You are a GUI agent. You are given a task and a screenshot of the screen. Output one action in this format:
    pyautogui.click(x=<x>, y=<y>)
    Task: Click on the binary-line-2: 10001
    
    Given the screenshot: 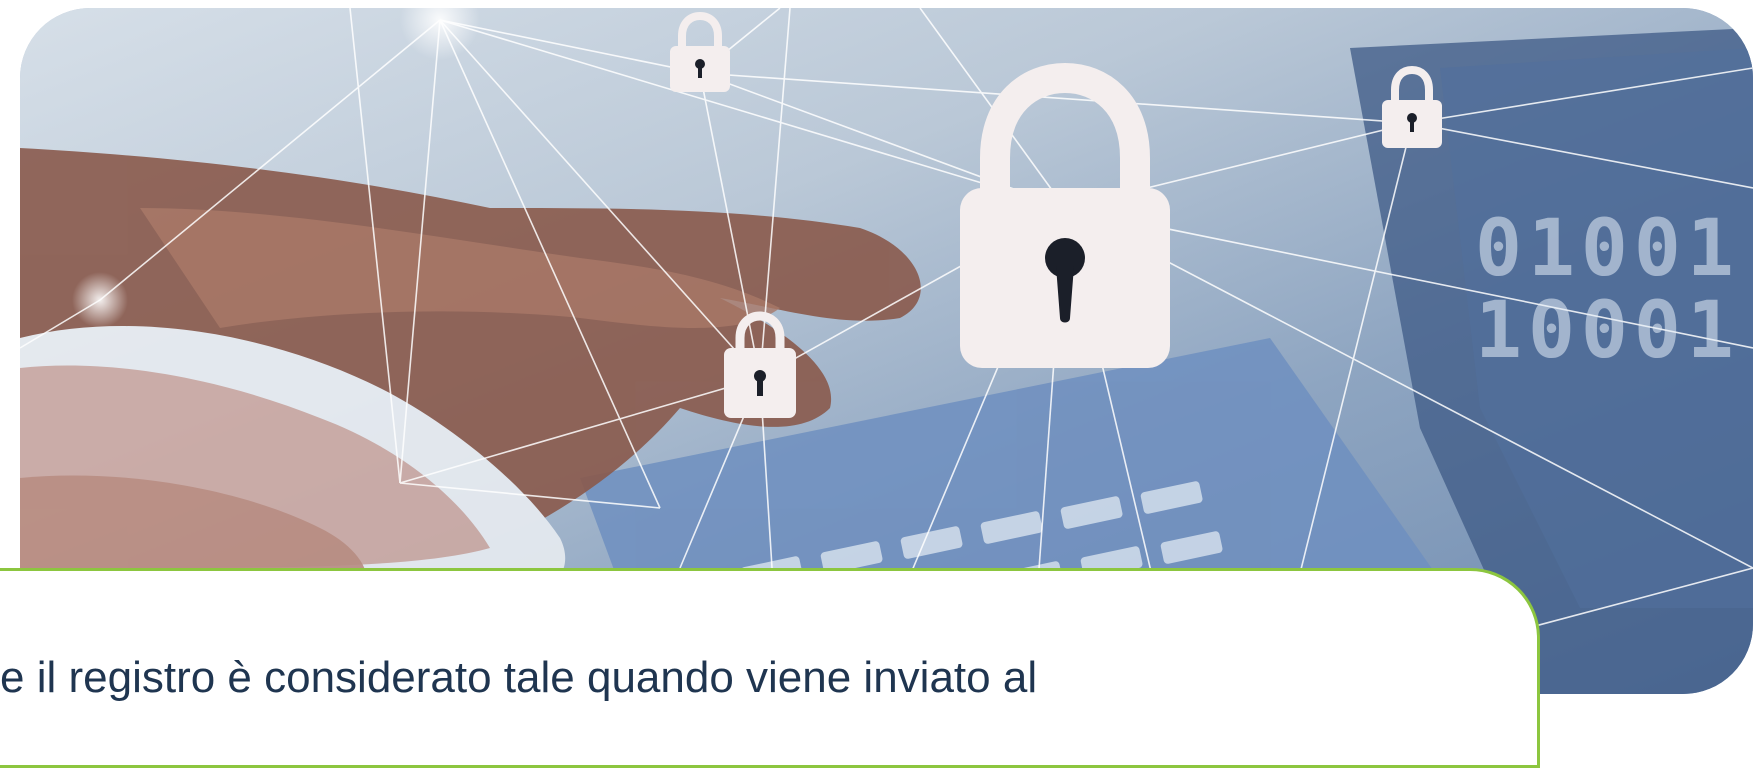 What is the action you would take?
    pyautogui.click(x=1607, y=331)
    